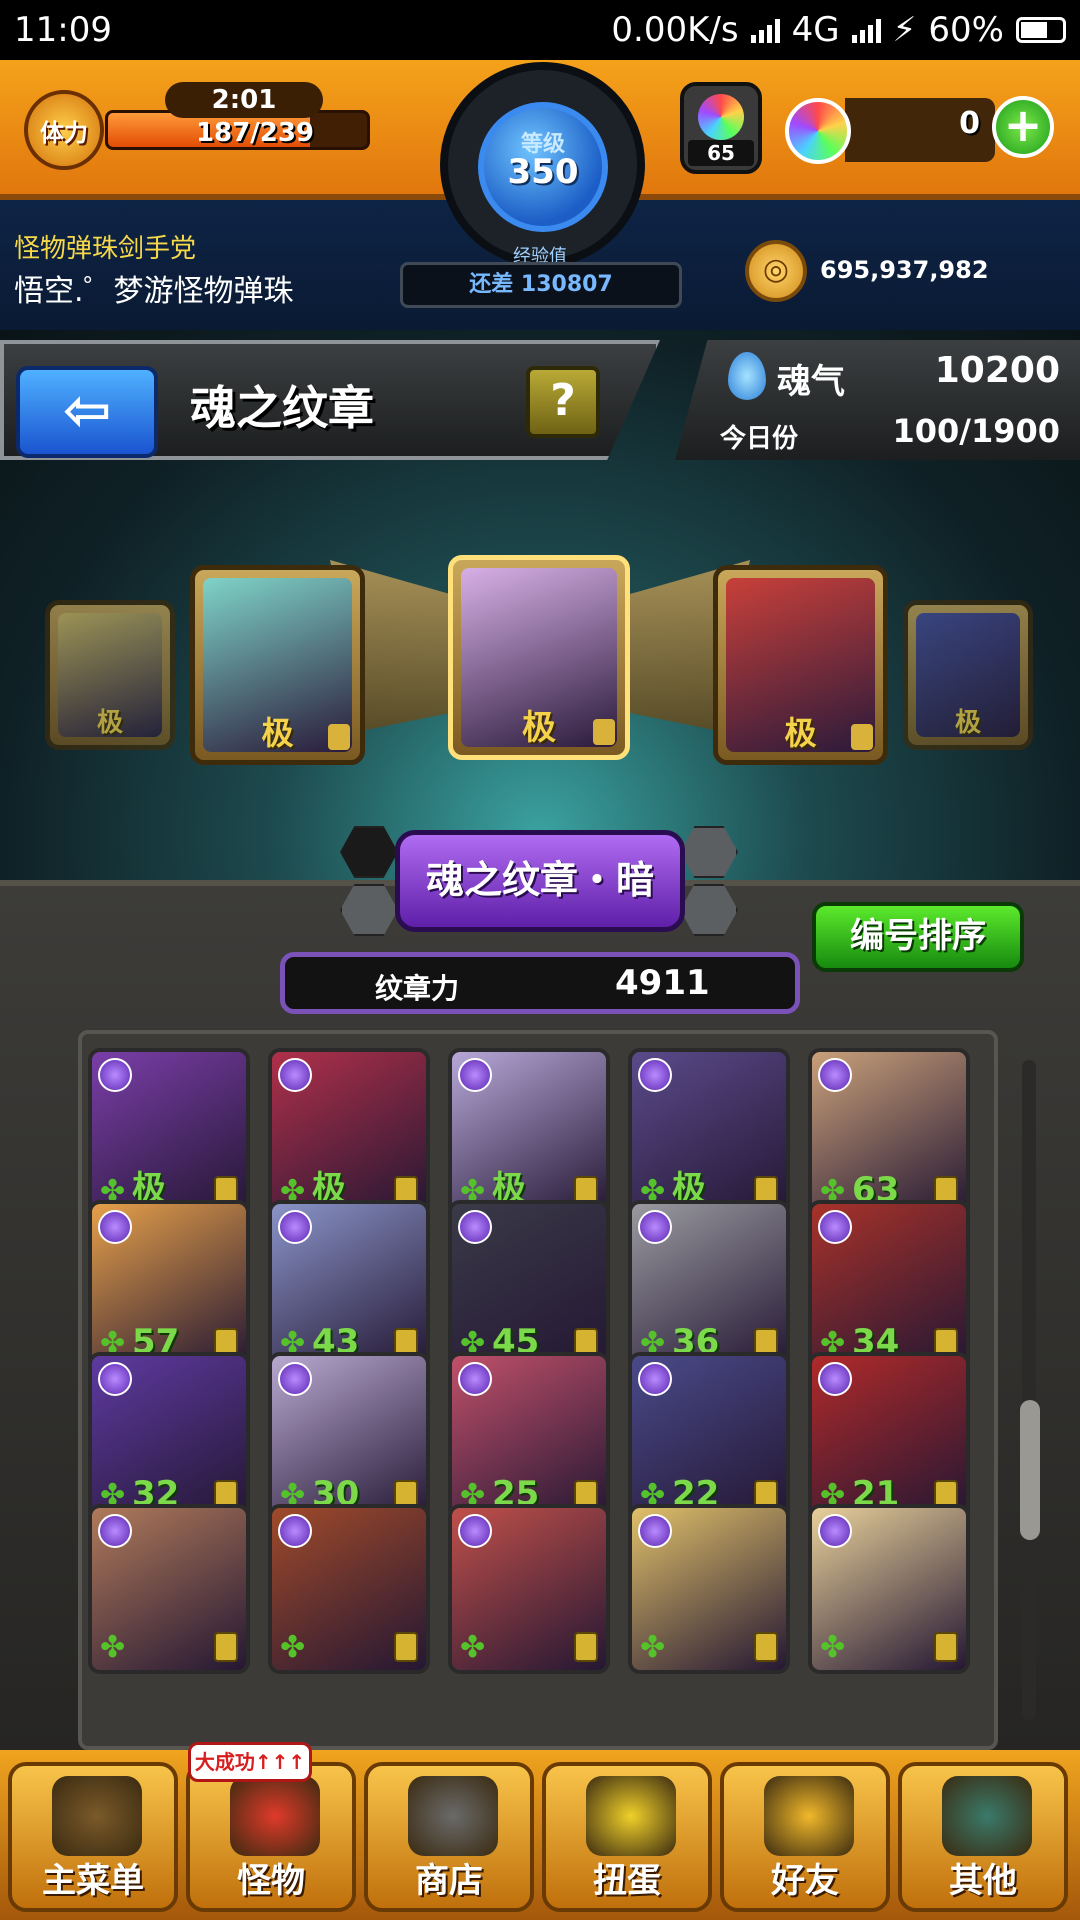  What do you see at coordinates (64, 130) in the screenshot?
I see `stamina-badge: 体力` at bounding box center [64, 130].